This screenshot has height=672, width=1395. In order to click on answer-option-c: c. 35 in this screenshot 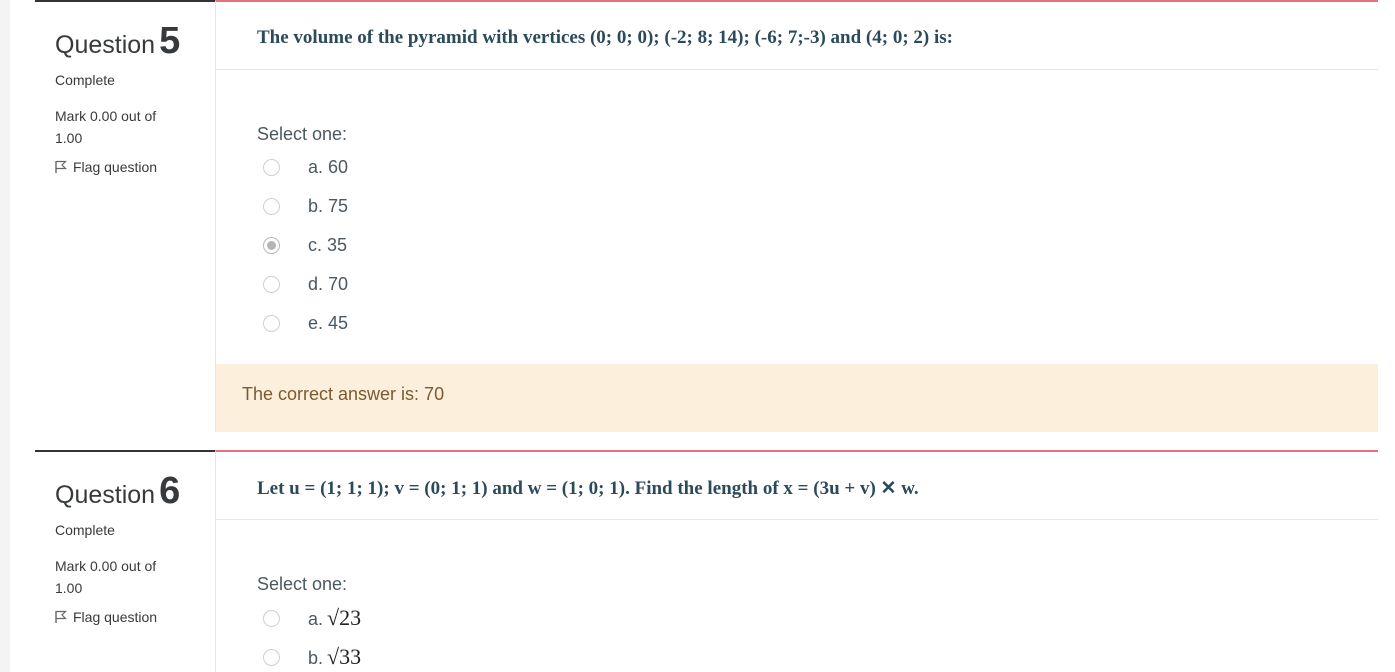, I will do `click(305, 245)`.